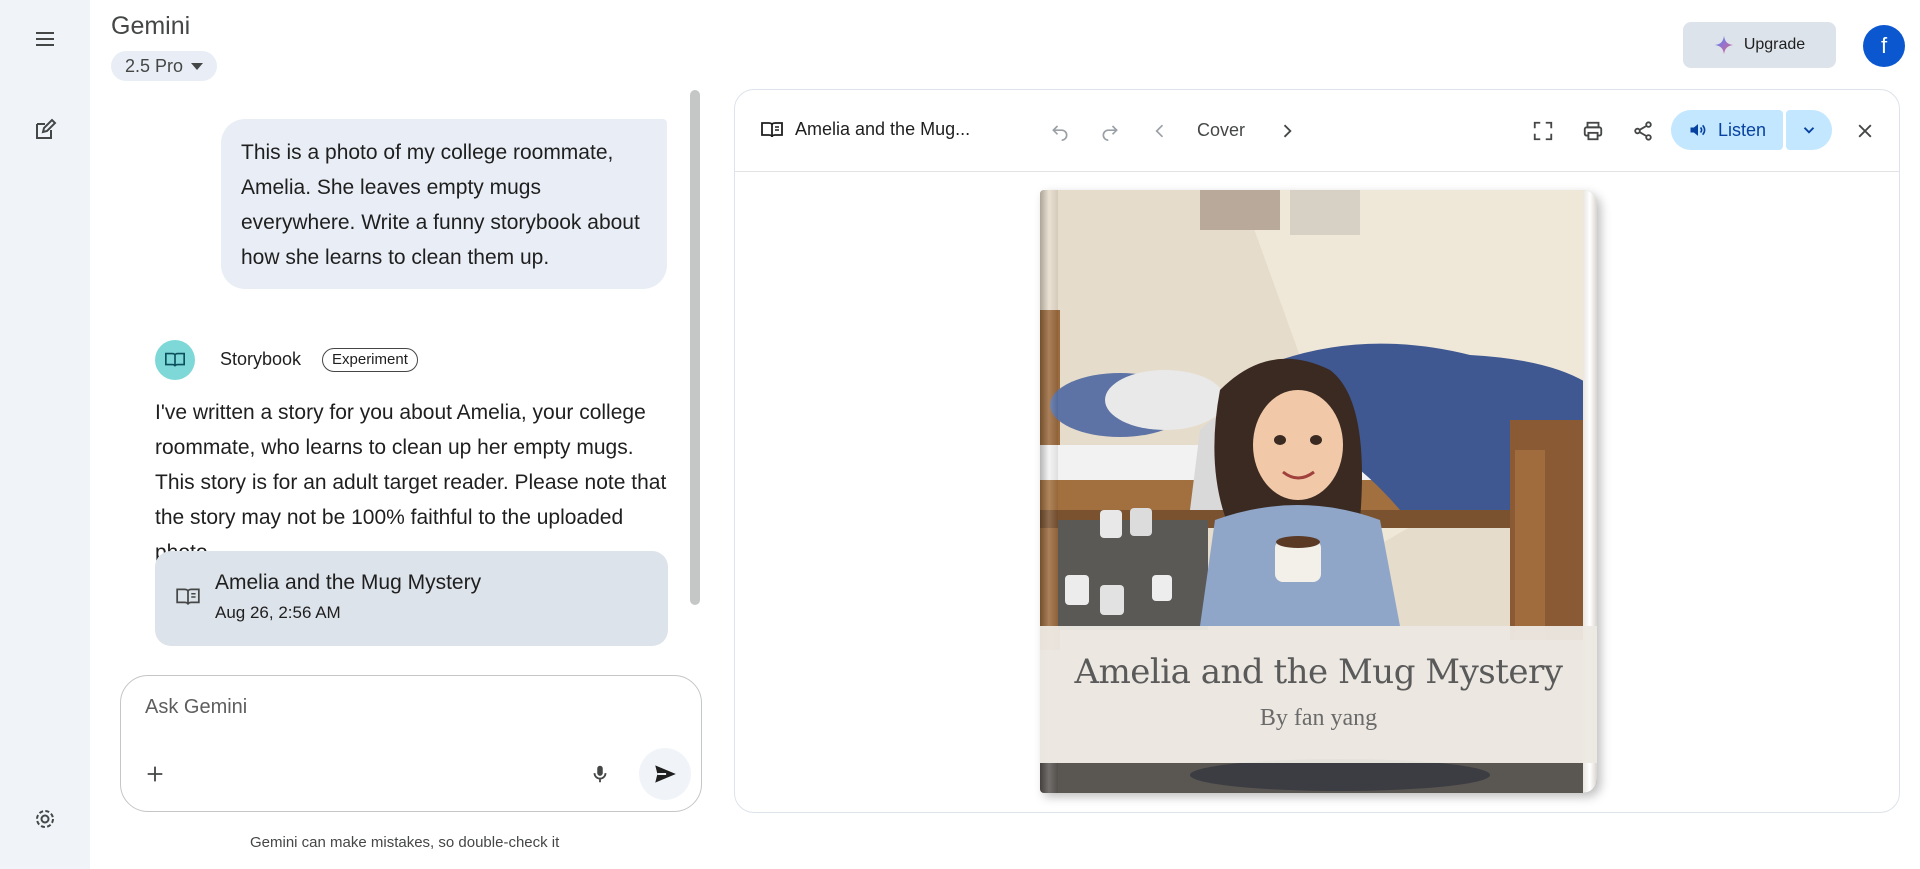 Image resolution: width=1920 pixels, height=869 pixels. What do you see at coordinates (1318, 672) in the screenshot?
I see `cover-title: Amelia and the Mug Mystery` at bounding box center [1318, 672].